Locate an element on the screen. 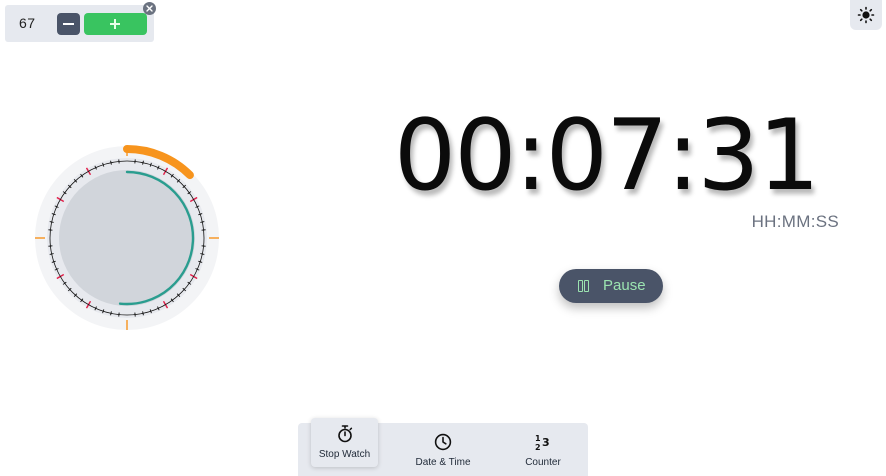  nav-item-stop-watch: Stop Watch is located at coordinates (344, 442).